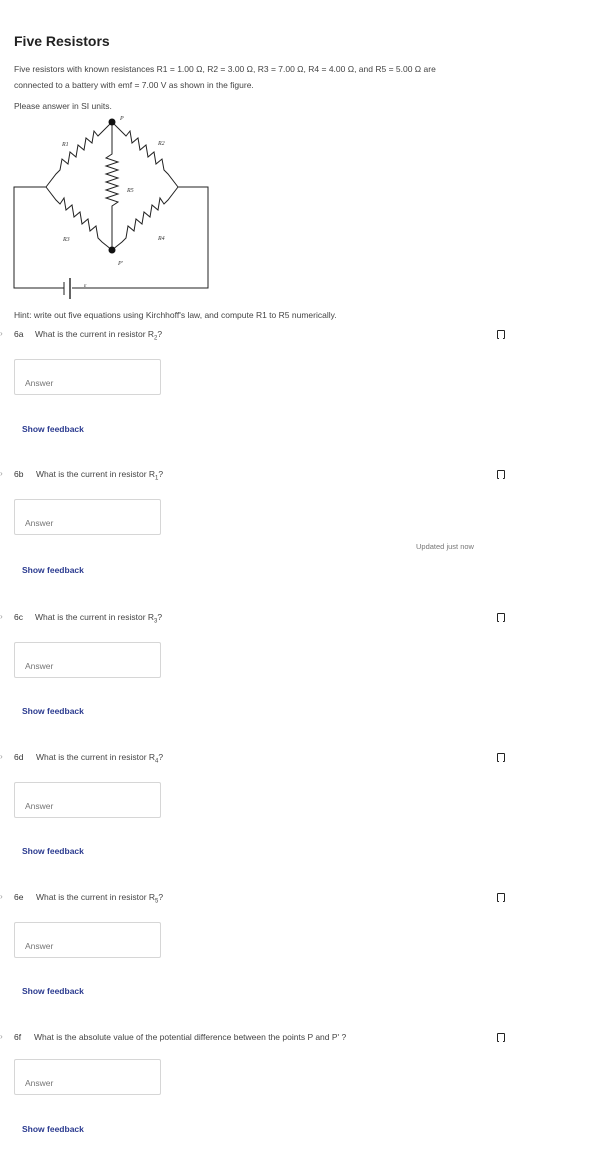  What do you see at coordinates (87, 800) in the screenshot?
I see `answer-input-6d` at bounding box center [87, 800].